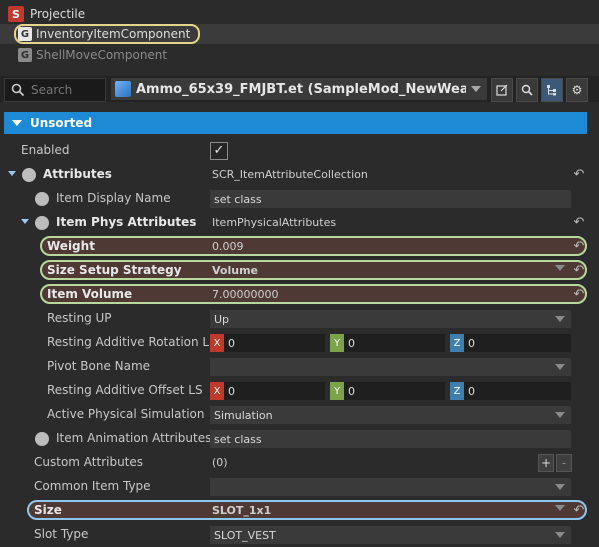 This screenshot has width=599, height=547. What do you see at coordinates (58, 14) in the screenshot?
I see `tree-item-label: Projectile` at bounding box center [58, 14].